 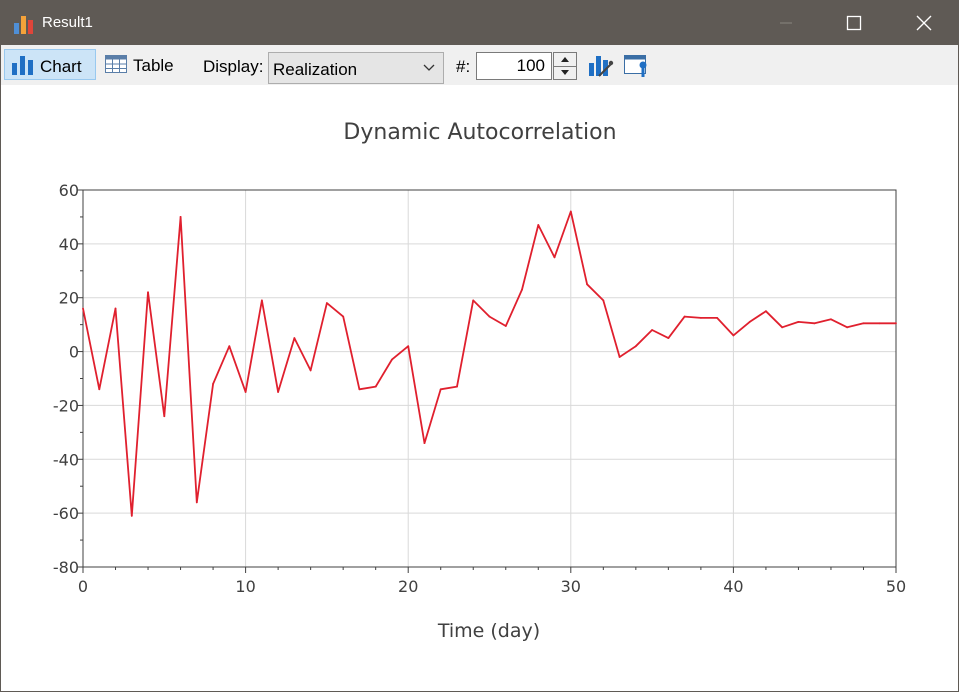 I want to click on x-tick-label: 0, so click(x=83, y=586).